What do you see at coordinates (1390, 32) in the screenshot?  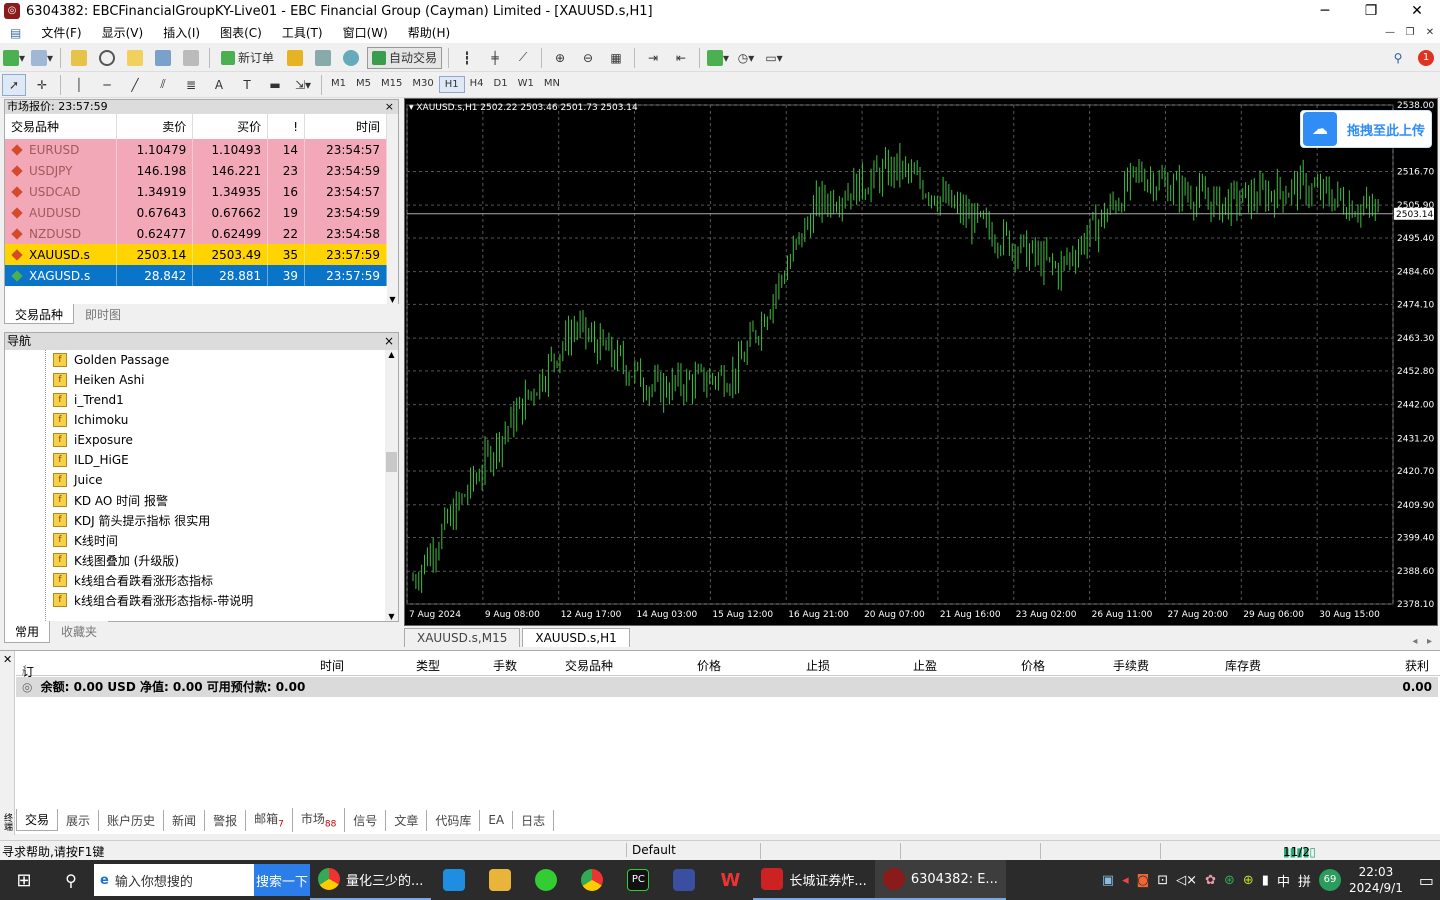 I see `mdi-minimize-icon: —` at bounding box center [1390, 32].